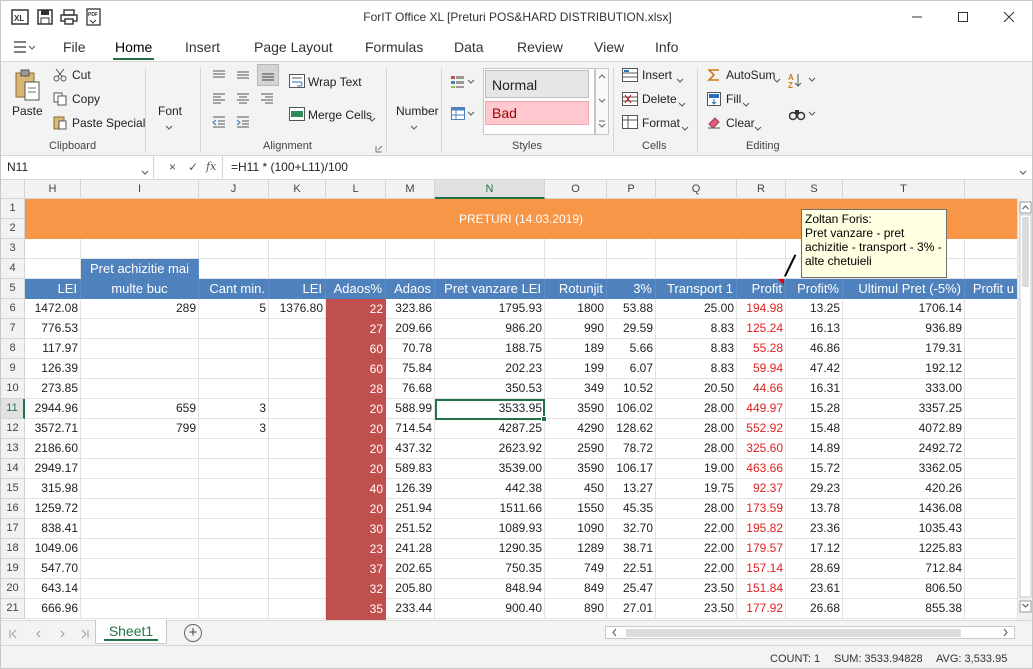 This screenshot has width=1033, height=669. Describe the element at coordinates (630, 123) in the screenshot. I see `format-cells-icon` at that location.